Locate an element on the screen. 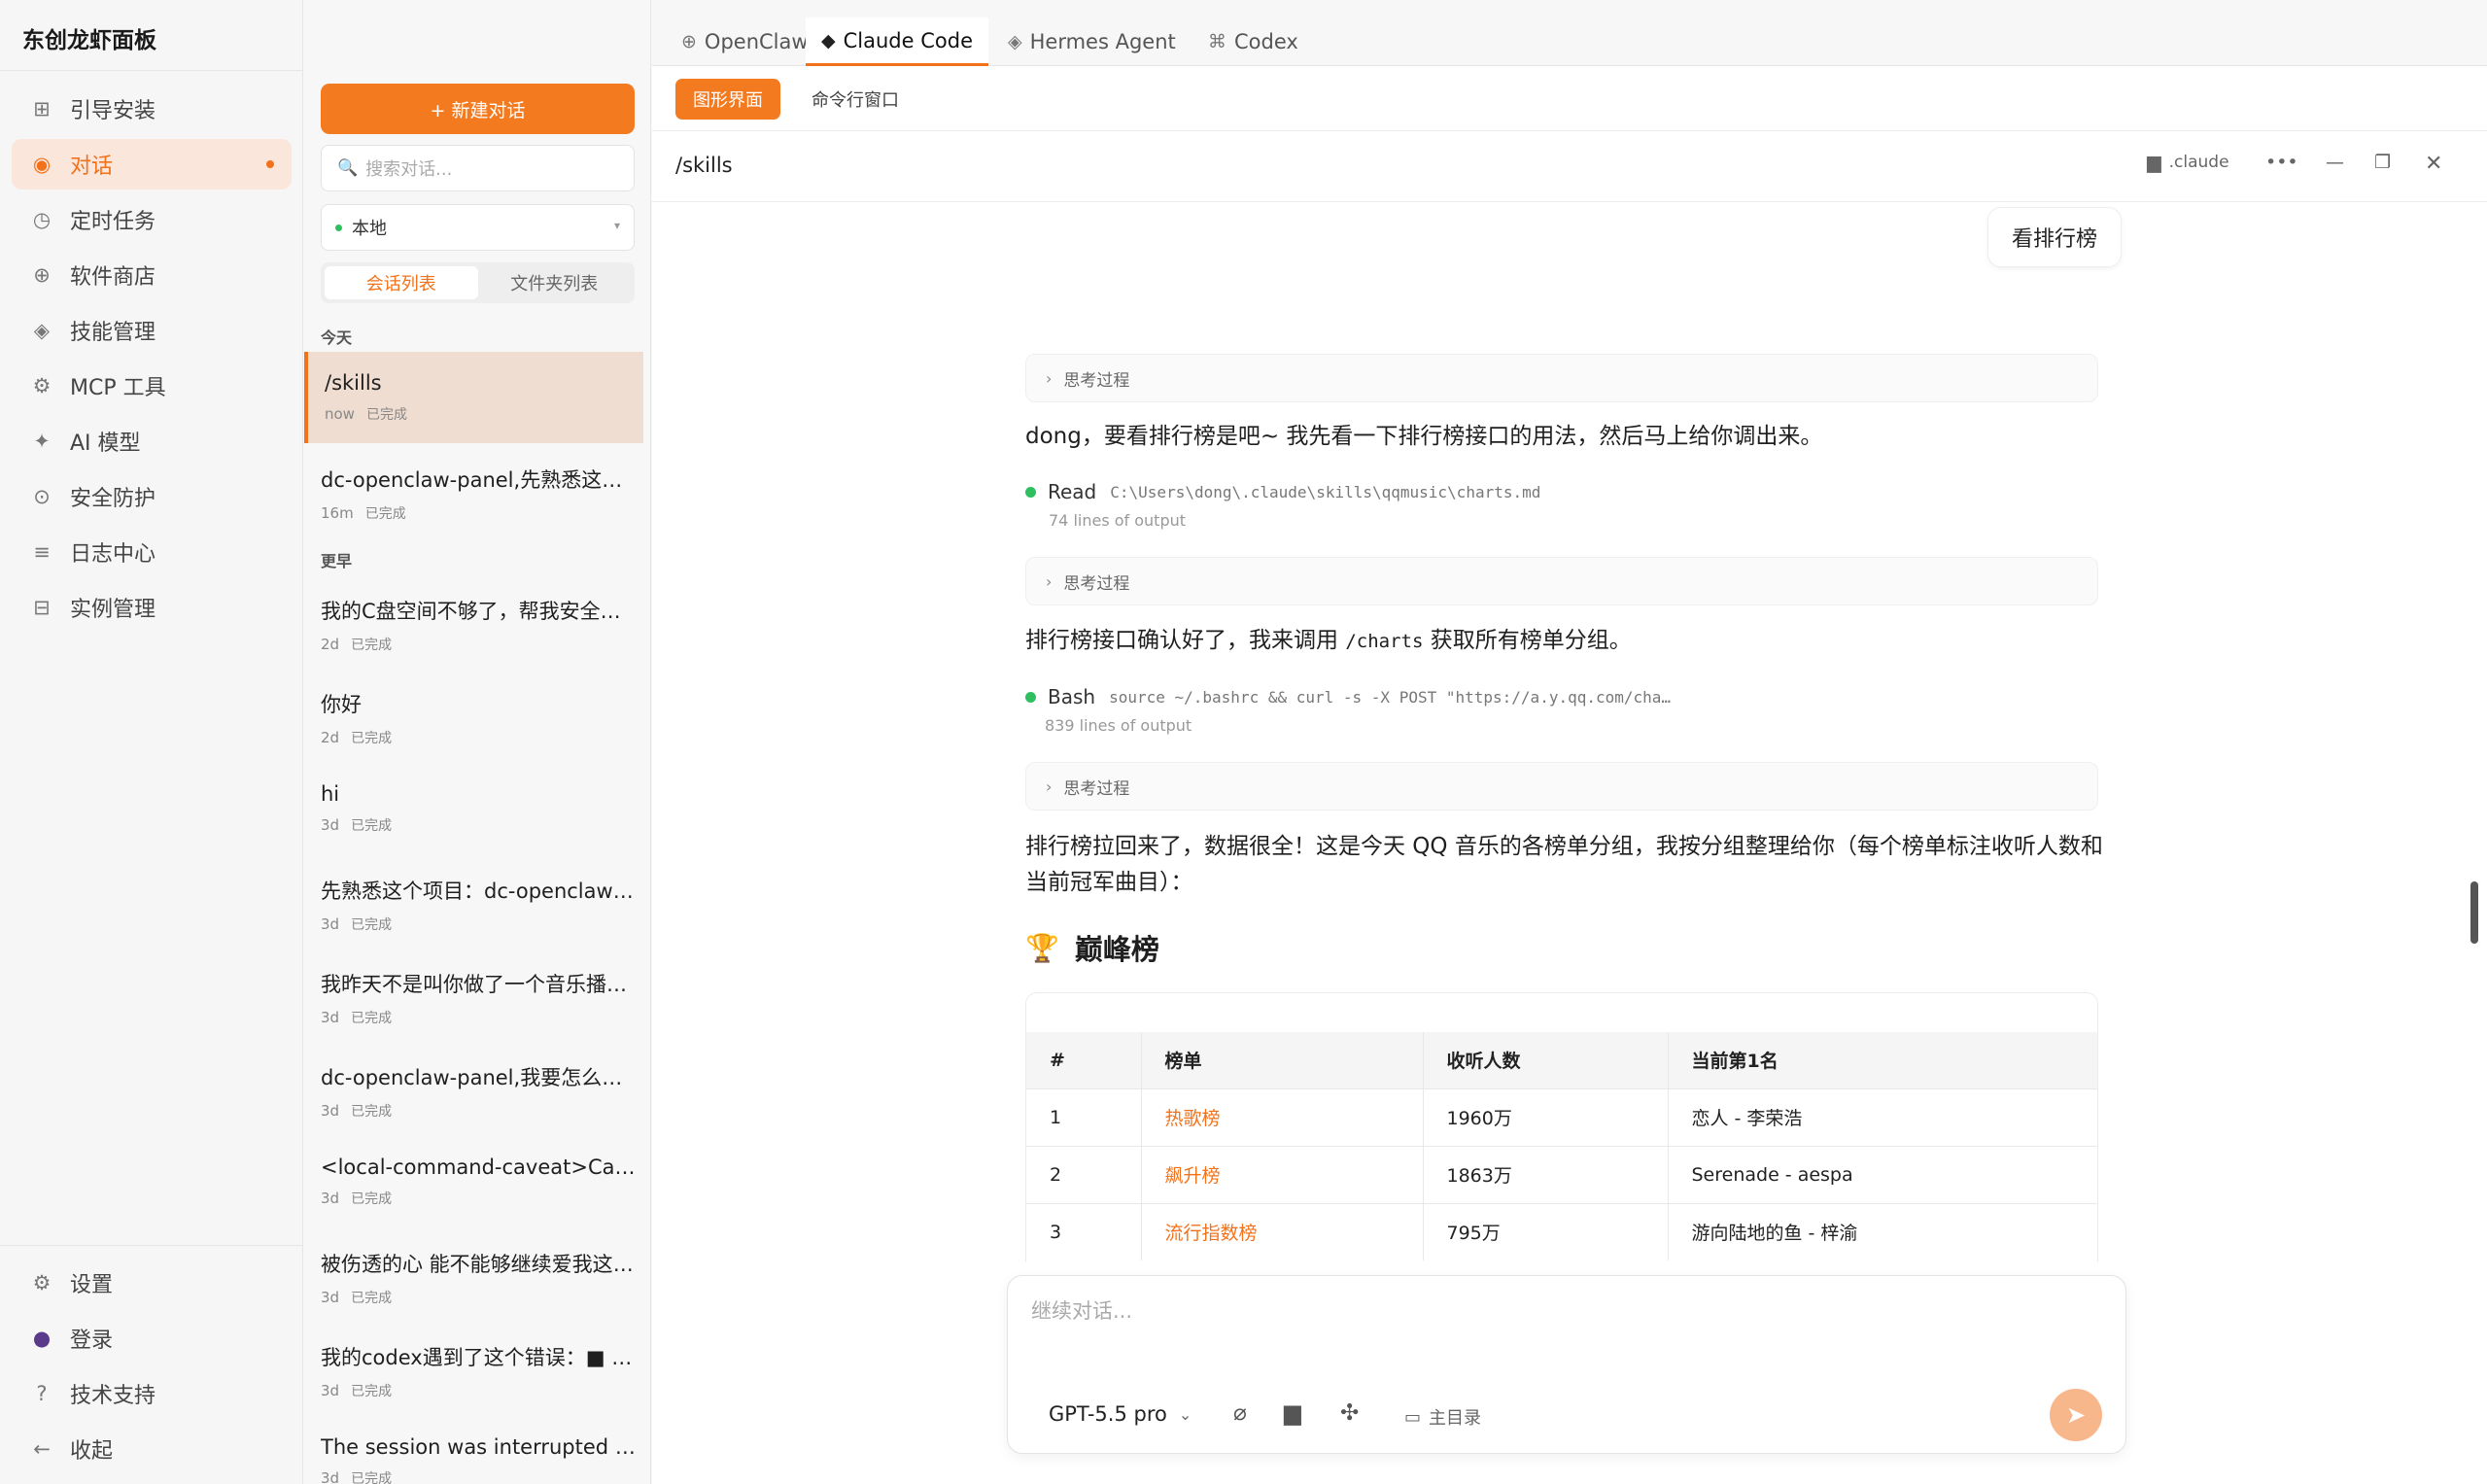 Image resolution: width=2487 pixels, height=1484 pixels. send-icon: ➤ is located at coordinates (2076, 1415).